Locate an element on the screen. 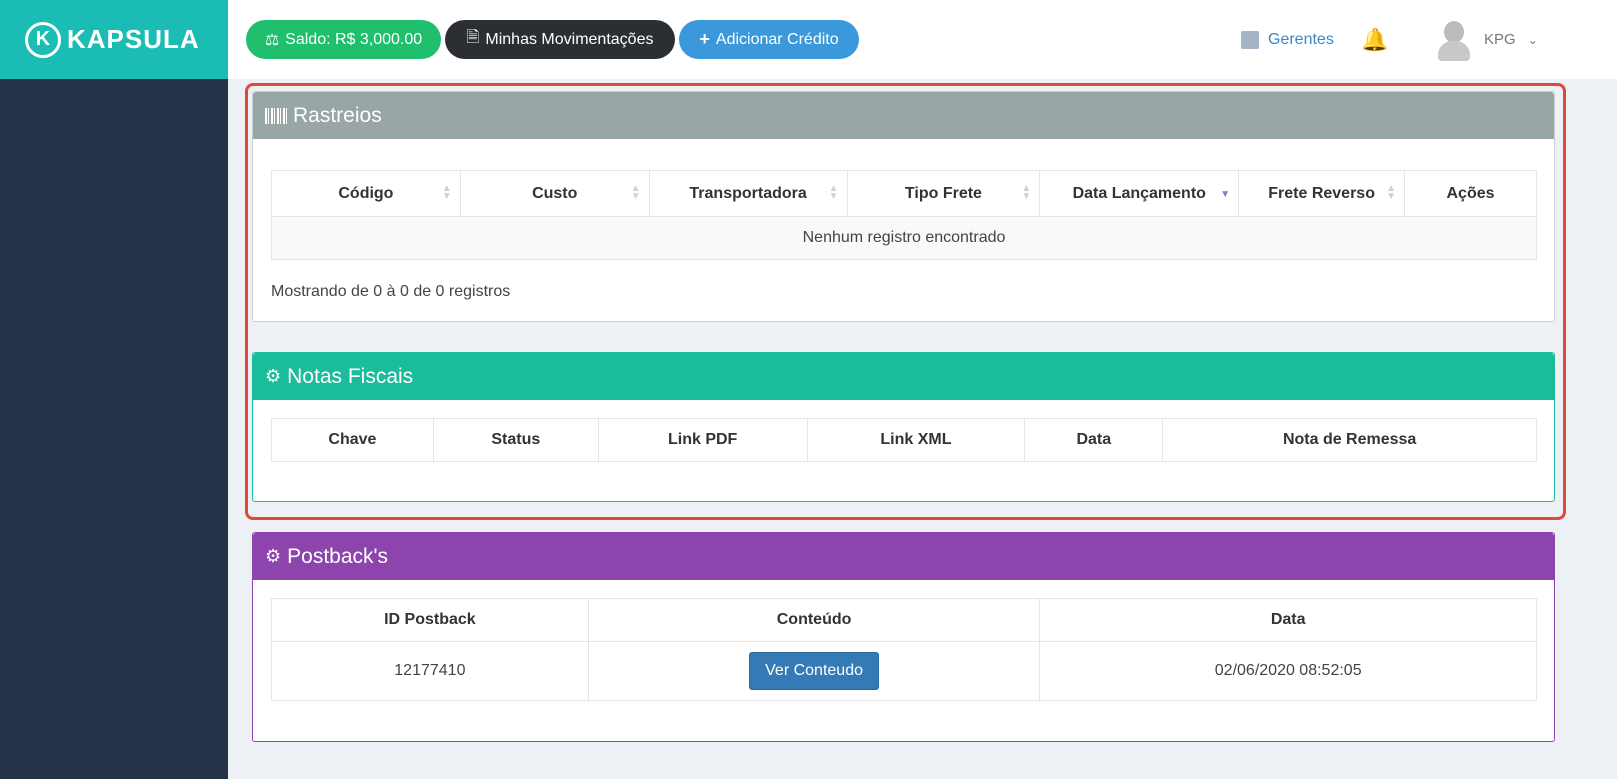 This screenshot has height=779, width=1617. col-acoes: Ações is located at coordinates (1470, 193).